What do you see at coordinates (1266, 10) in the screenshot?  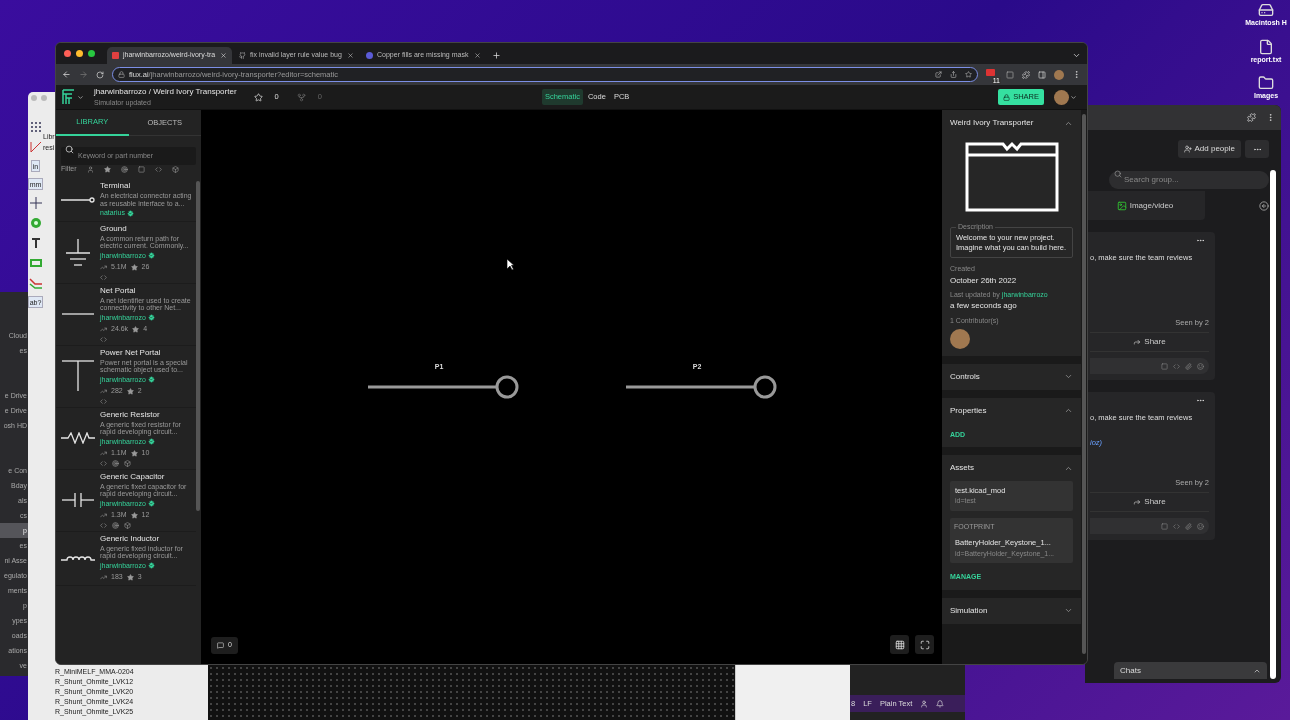 I see `drive-icon` at bounding box center [1266, 10].